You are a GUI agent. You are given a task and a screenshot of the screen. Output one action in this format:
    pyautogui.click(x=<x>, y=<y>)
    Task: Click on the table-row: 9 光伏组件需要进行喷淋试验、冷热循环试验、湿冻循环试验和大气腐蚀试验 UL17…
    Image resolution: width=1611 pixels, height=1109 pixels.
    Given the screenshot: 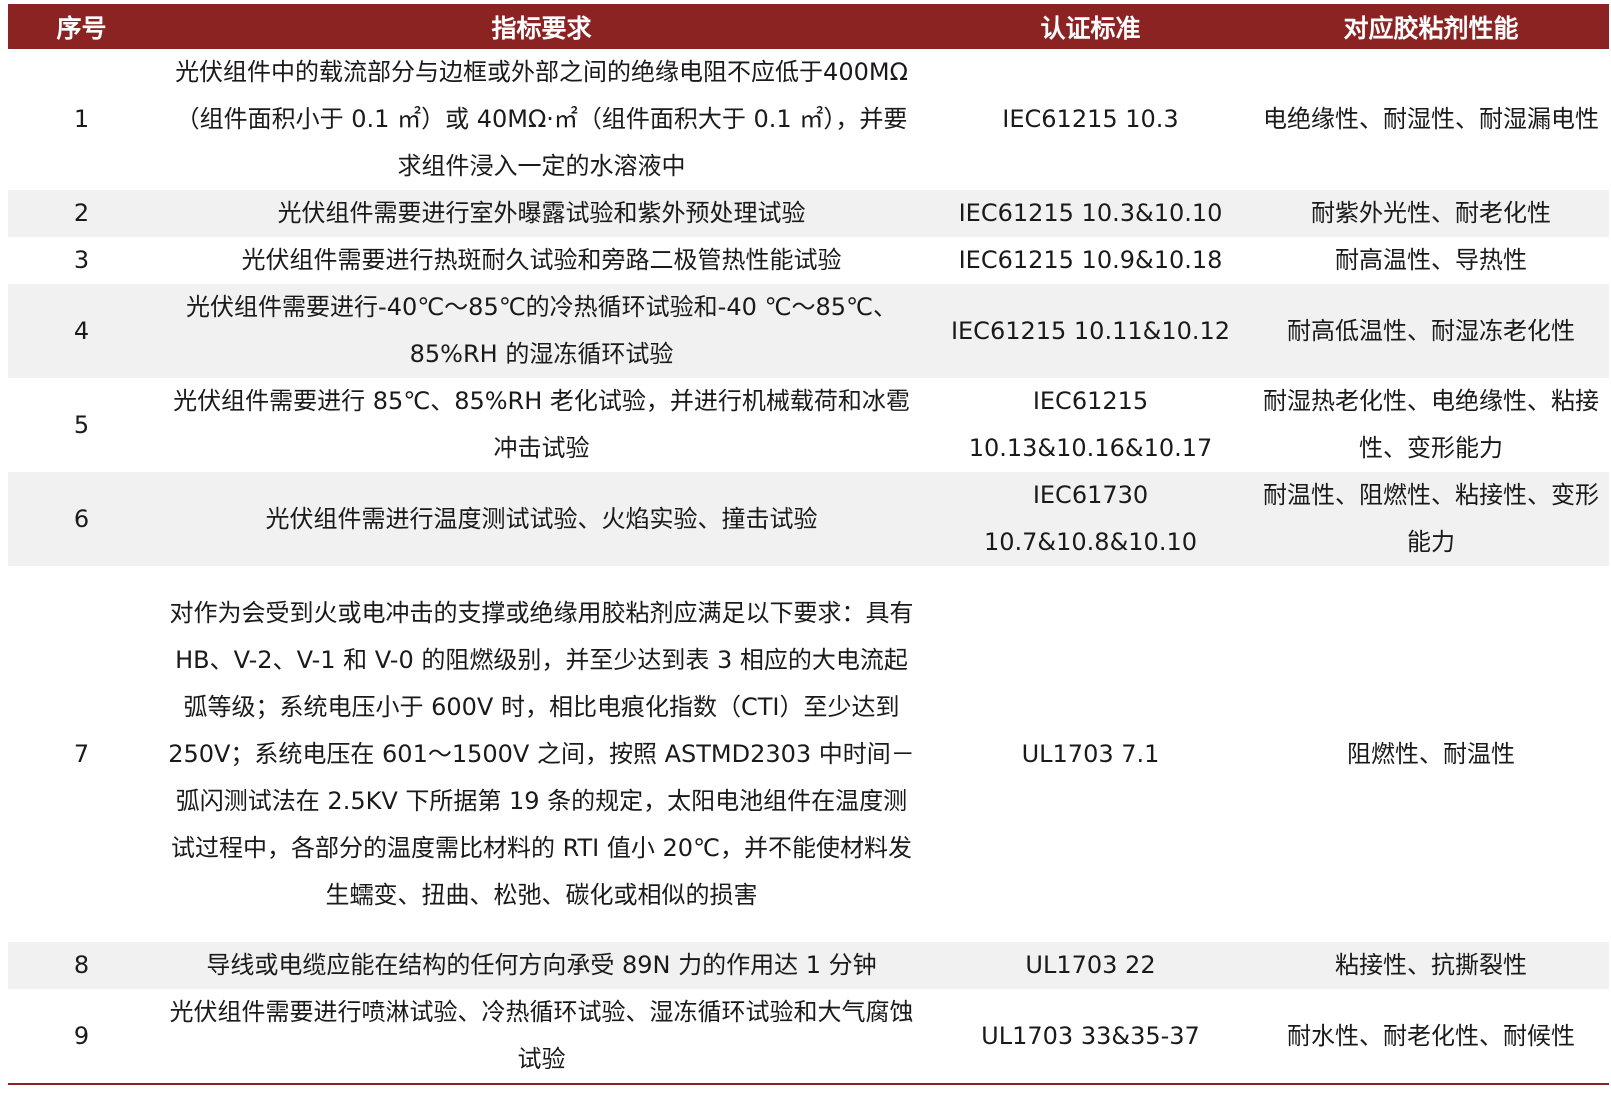 What is the action you would take?
    pyautogui.click(x=808, y=1036)
    